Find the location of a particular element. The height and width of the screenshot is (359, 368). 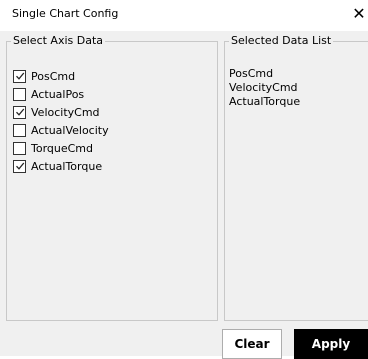

axis-item-poscmd: PosCmd is located at coordinates (61, 76).